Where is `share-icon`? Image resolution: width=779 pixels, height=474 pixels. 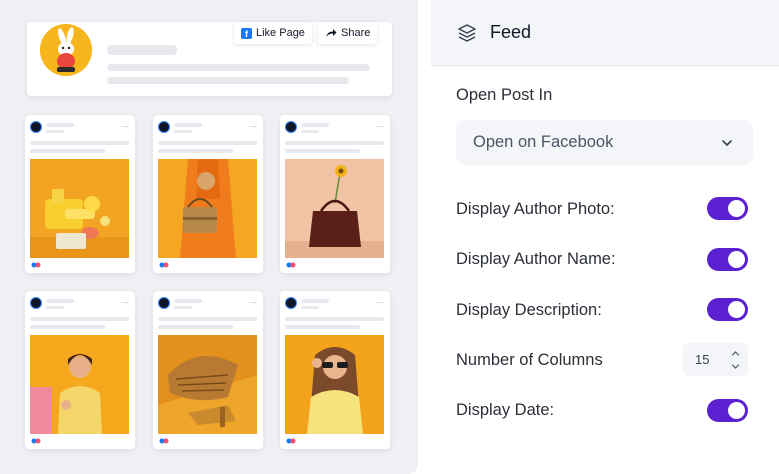
share-icon is located at coordinates (331, 33).